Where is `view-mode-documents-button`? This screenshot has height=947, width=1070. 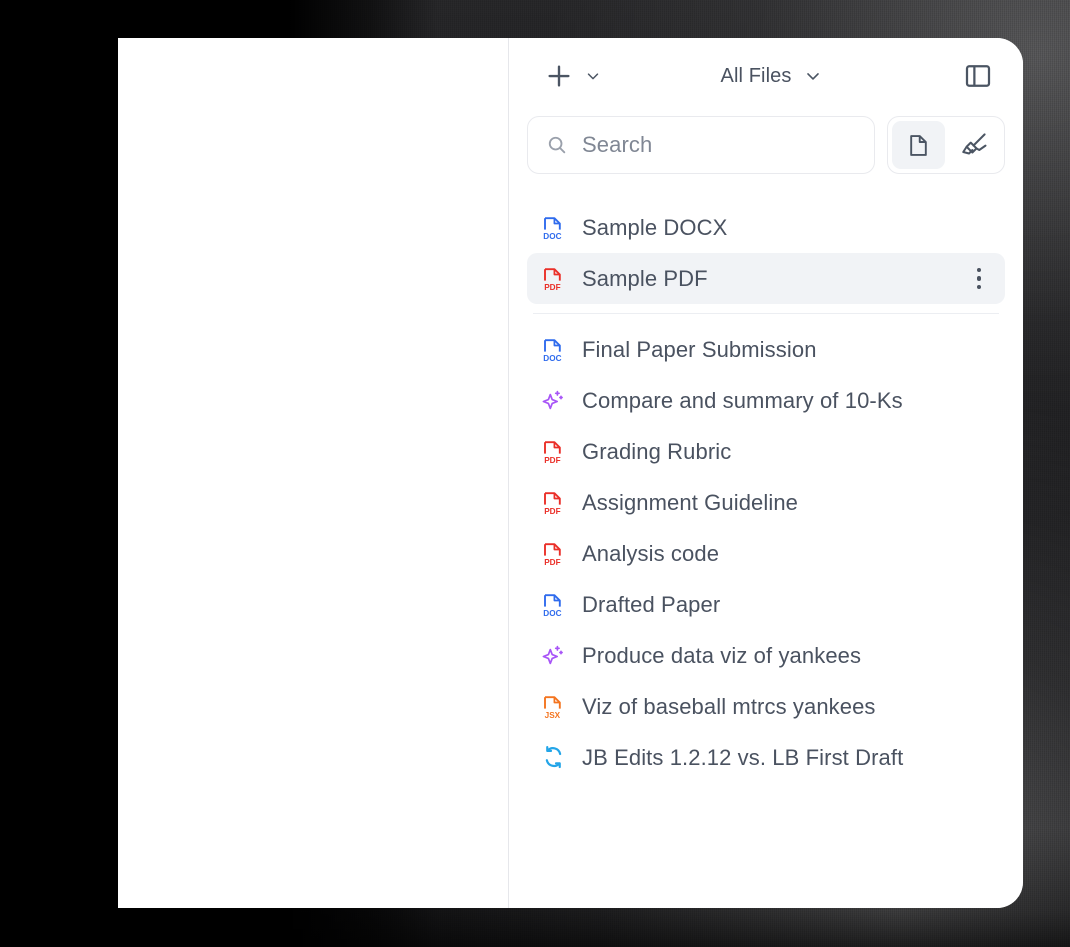 view-mode-documents-button is located at coordinates (918, 145).